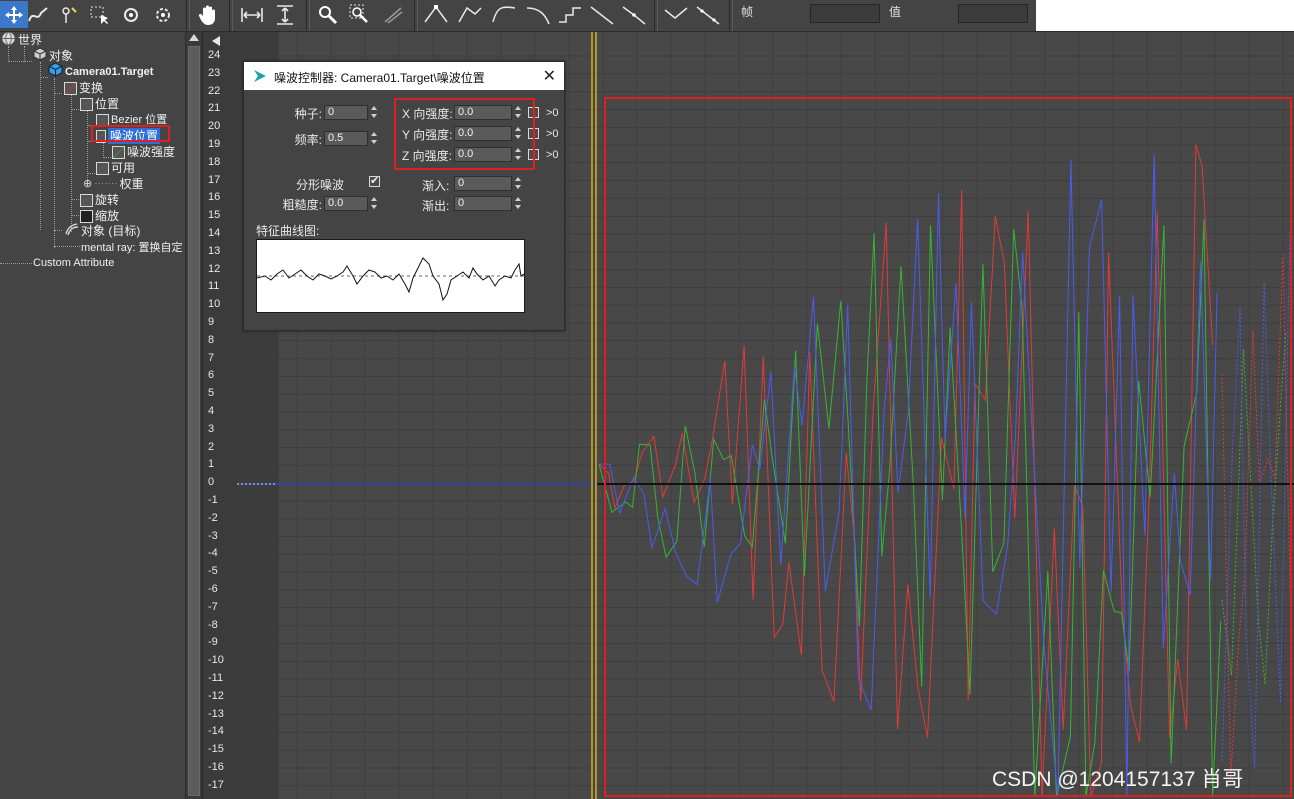 This screenshot has width=1294, height=799. What do you see at coordinates (214, 126) in the screenshot?
I see `ruler-tick: 20` at bounding box center [214, 126].